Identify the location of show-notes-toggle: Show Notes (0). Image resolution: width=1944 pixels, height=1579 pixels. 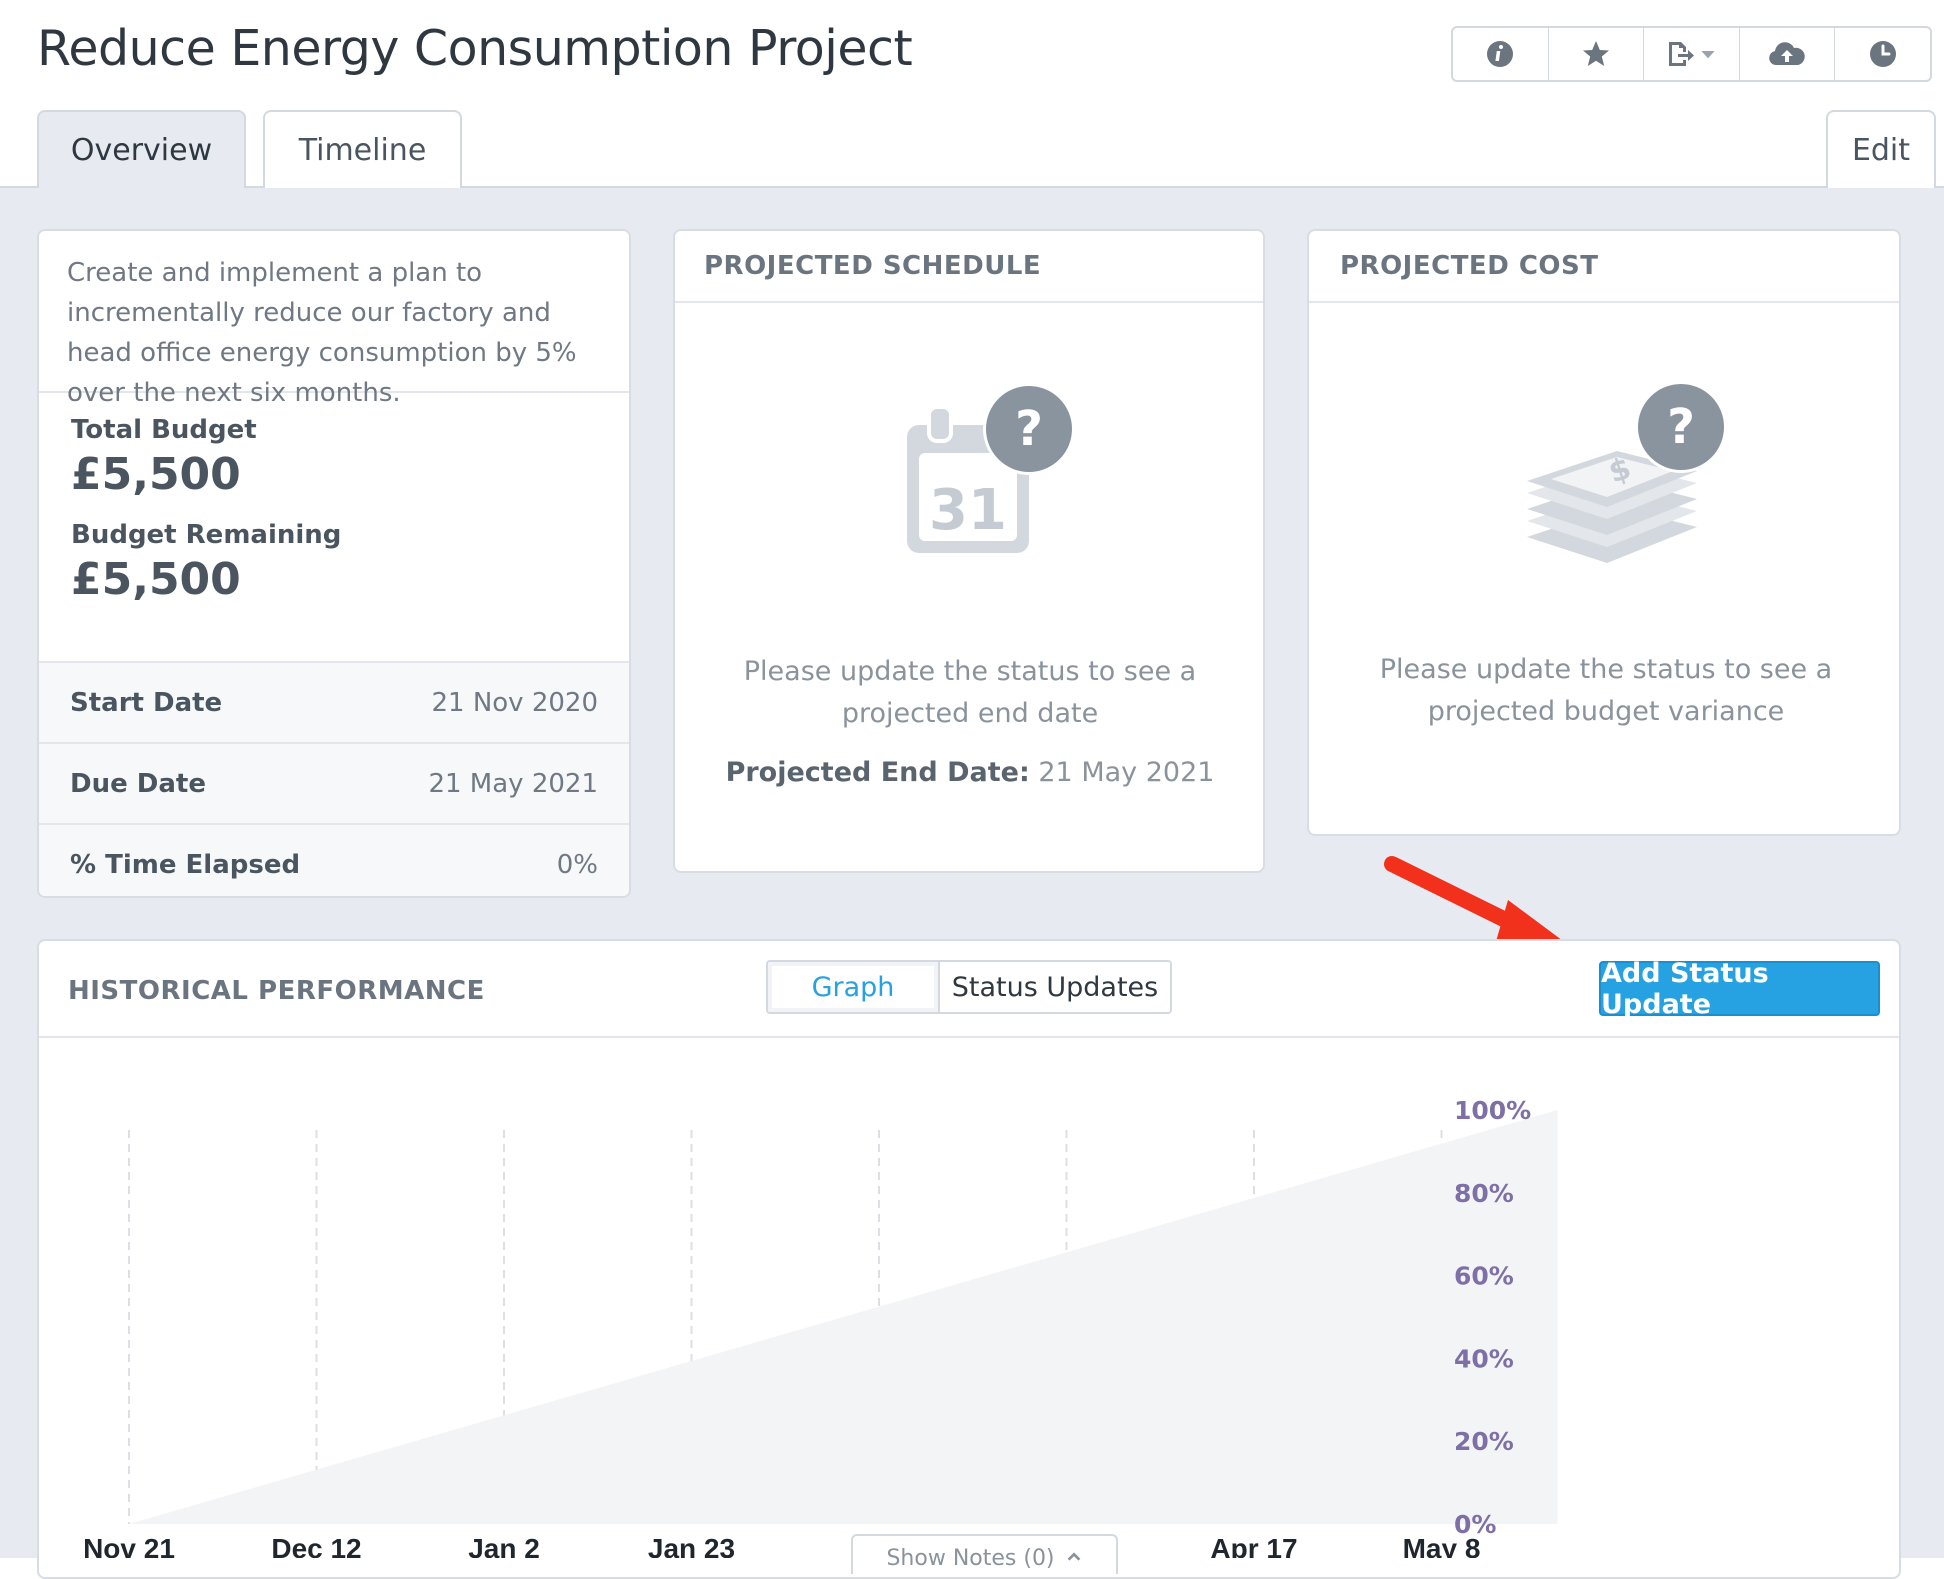
(984, 1554).